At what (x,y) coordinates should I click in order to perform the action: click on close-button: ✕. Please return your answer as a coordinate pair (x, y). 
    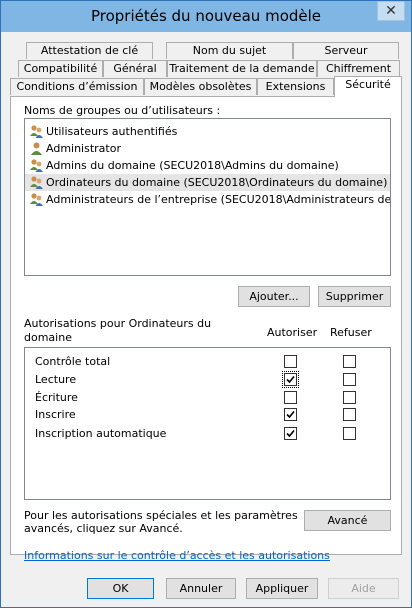
    Looking at the image, I should click on (391, 11).